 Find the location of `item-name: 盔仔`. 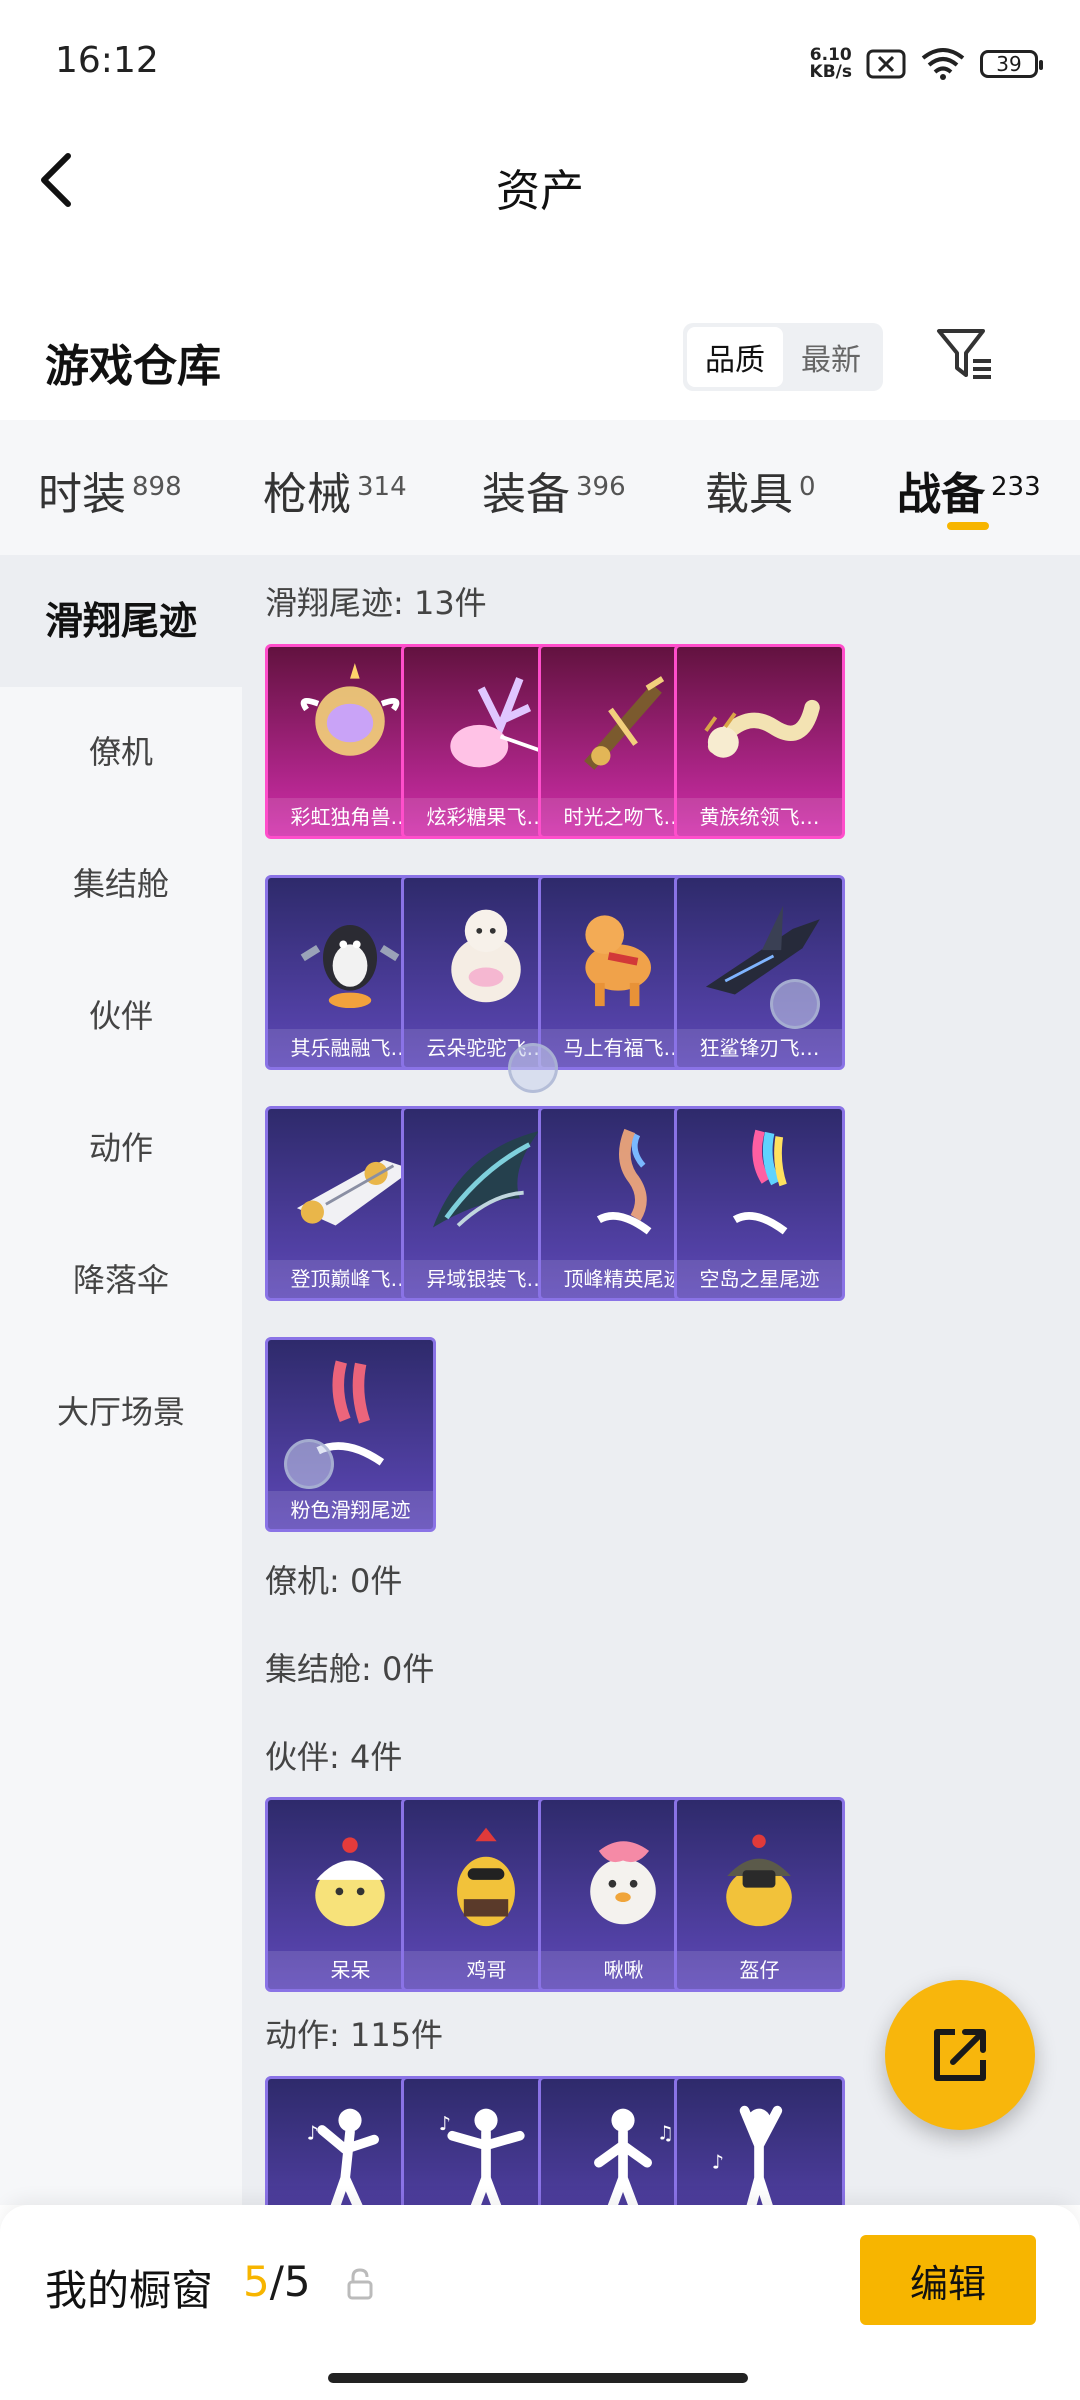

item-name: 盔仔 is located at coordinates (759, 1970).